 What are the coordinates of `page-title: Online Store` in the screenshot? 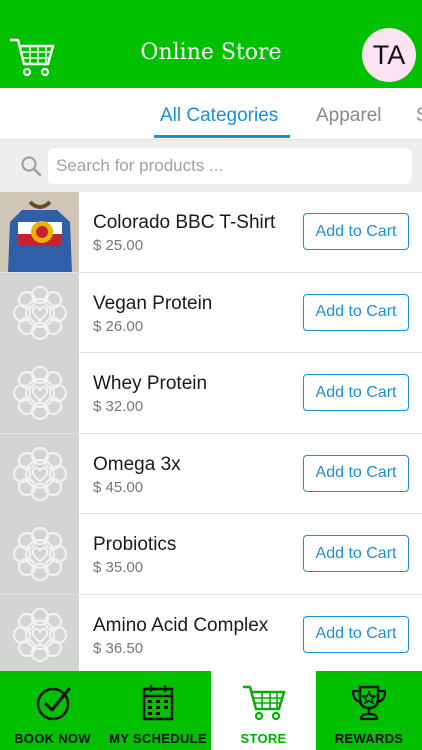 It's located at (211, 52).